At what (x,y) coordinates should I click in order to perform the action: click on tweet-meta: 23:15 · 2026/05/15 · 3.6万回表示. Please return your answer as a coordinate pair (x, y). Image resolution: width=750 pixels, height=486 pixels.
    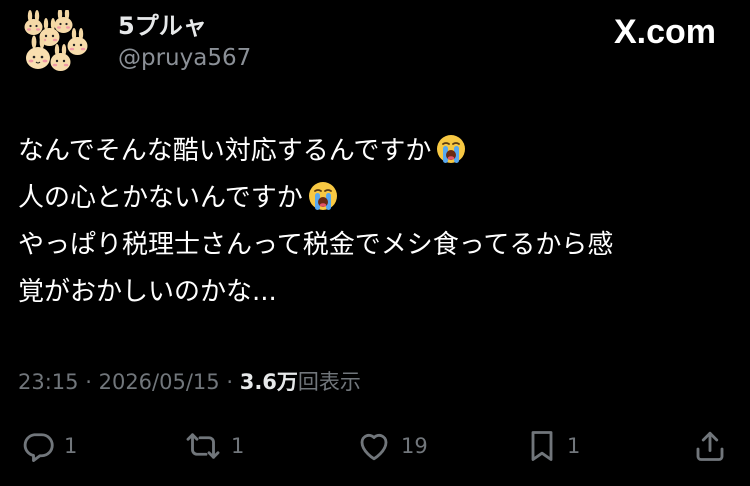
    Looking at the image, I should click on (189, 382).